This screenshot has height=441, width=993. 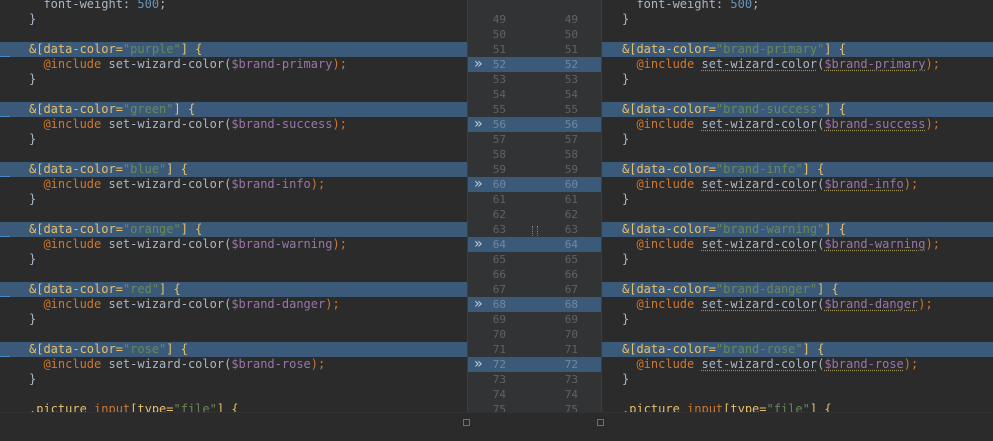 What do you see at coordinates (534, 199) in the screenshot?
I see `gutter-row: 61 61` at bounding box center [534, 199].